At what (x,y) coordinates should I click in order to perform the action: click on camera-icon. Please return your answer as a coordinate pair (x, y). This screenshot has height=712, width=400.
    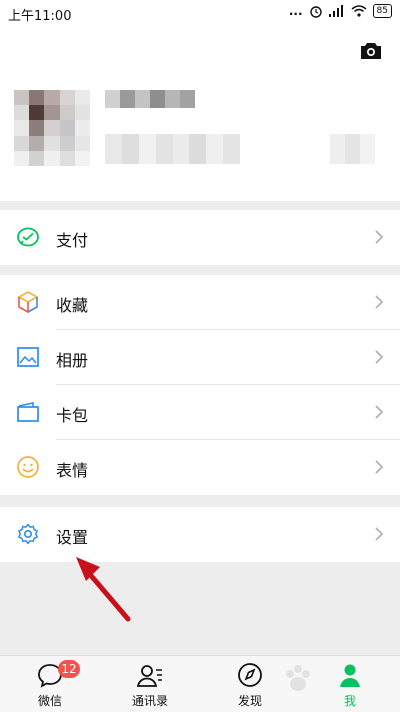
    Looking at the image, I should click on (371, 51).